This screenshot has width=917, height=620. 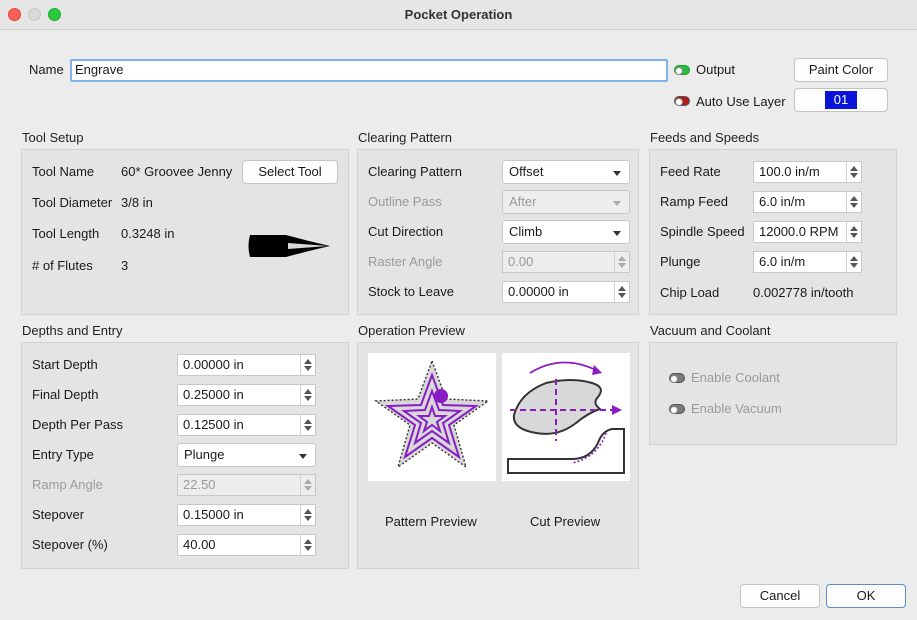 What do you see at coordinates (246, 515) in the screenshot?
I see `stepover-input: 0.15000 in` at bounding box center [246, 515].